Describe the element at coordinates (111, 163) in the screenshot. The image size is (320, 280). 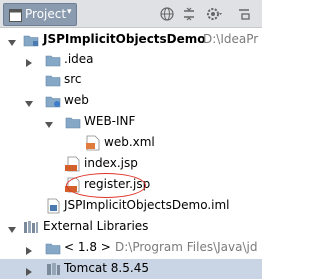
I see `index-jsp-label: index.jsp` at that location.